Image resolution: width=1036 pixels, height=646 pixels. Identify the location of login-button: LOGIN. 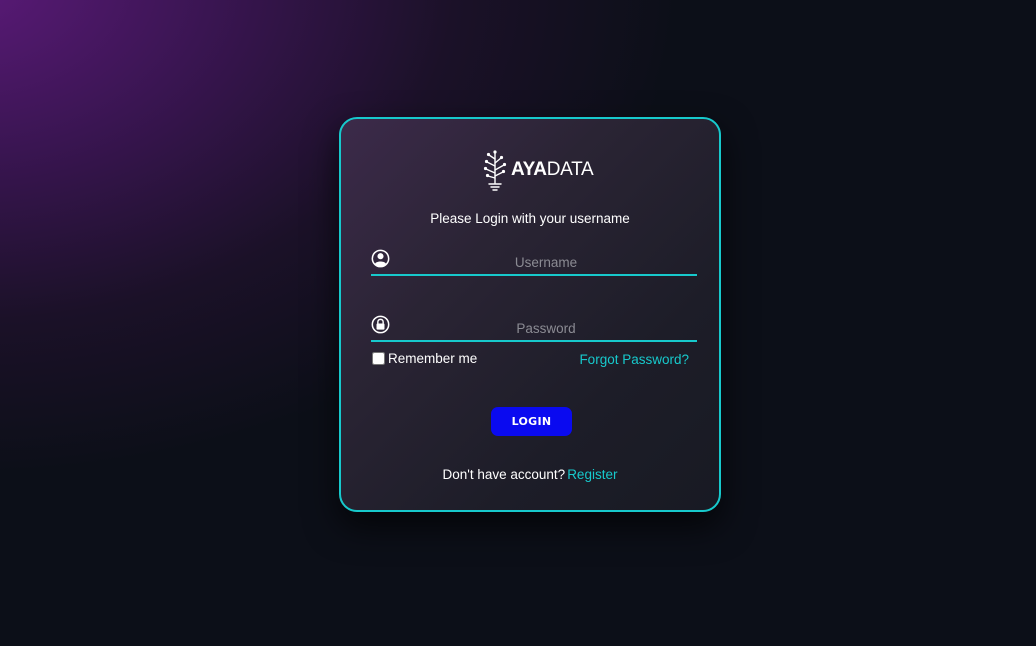
(531, 421).